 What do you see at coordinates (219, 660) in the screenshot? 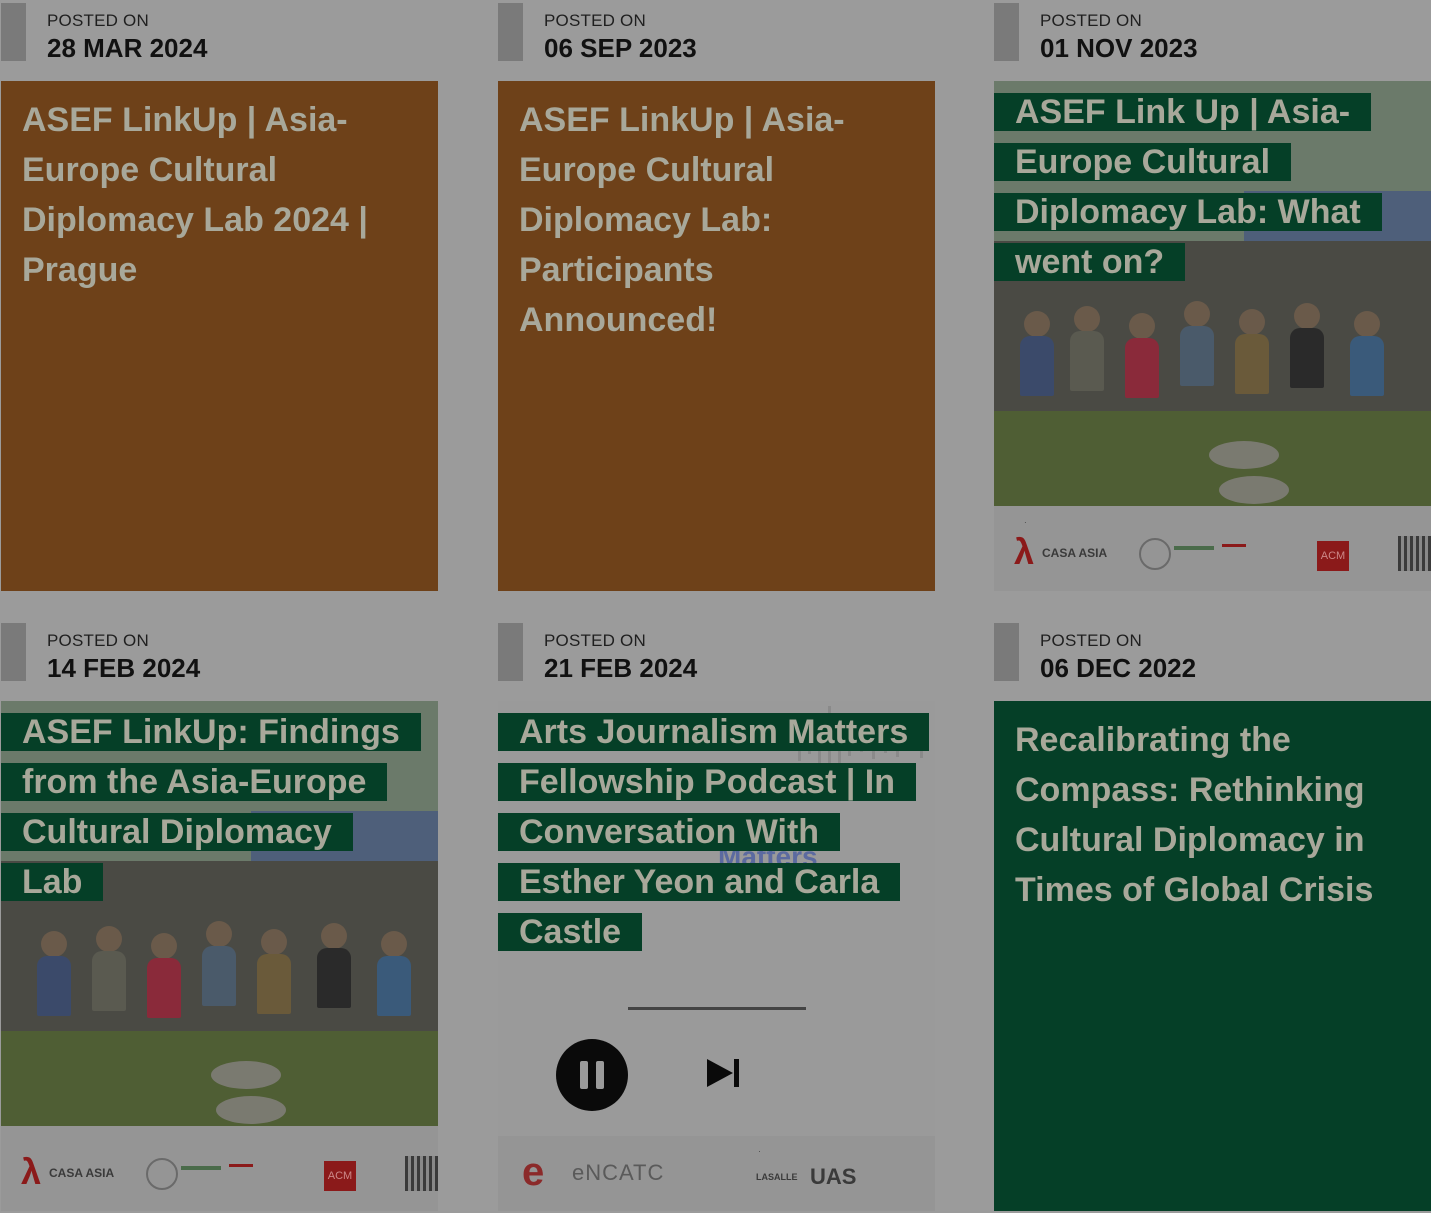
I see `post-meta: POSTED ON 14 FEB 2024` at bounding box center [219, 660].